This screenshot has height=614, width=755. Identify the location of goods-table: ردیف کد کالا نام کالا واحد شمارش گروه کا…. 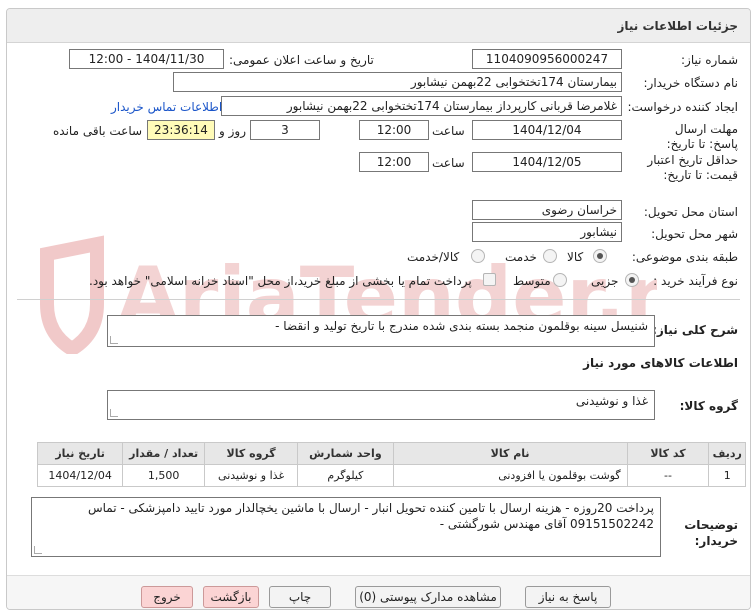
(391, 464).